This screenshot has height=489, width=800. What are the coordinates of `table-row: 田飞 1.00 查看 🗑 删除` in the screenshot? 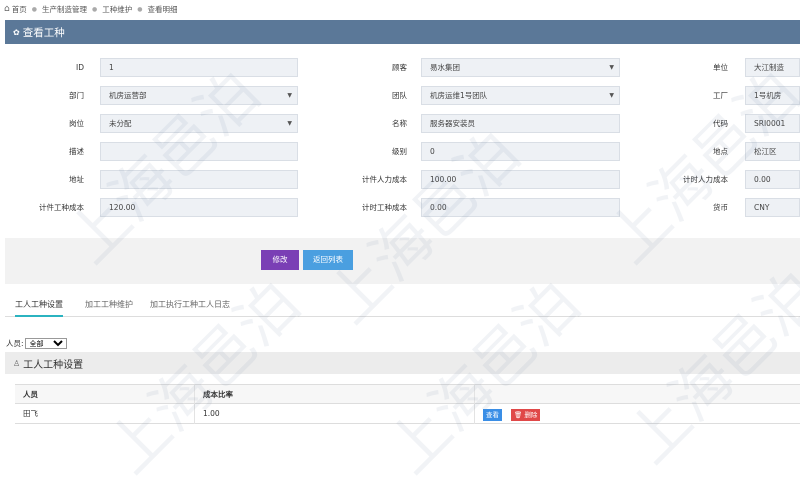 It's located at (407, 414).